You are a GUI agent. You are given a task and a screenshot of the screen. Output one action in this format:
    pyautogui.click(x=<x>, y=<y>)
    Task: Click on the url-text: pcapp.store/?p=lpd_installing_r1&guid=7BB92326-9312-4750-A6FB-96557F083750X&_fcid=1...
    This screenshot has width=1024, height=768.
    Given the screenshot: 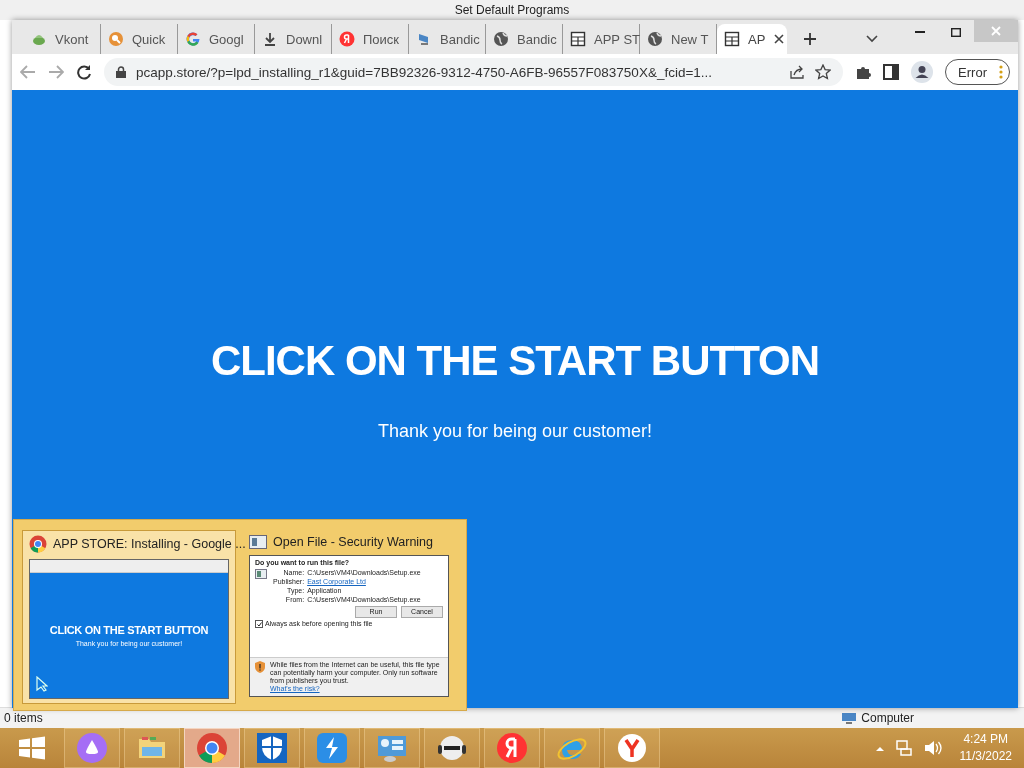 What is the action you would take?
    pyautogui.click(x=425, y=72)
    